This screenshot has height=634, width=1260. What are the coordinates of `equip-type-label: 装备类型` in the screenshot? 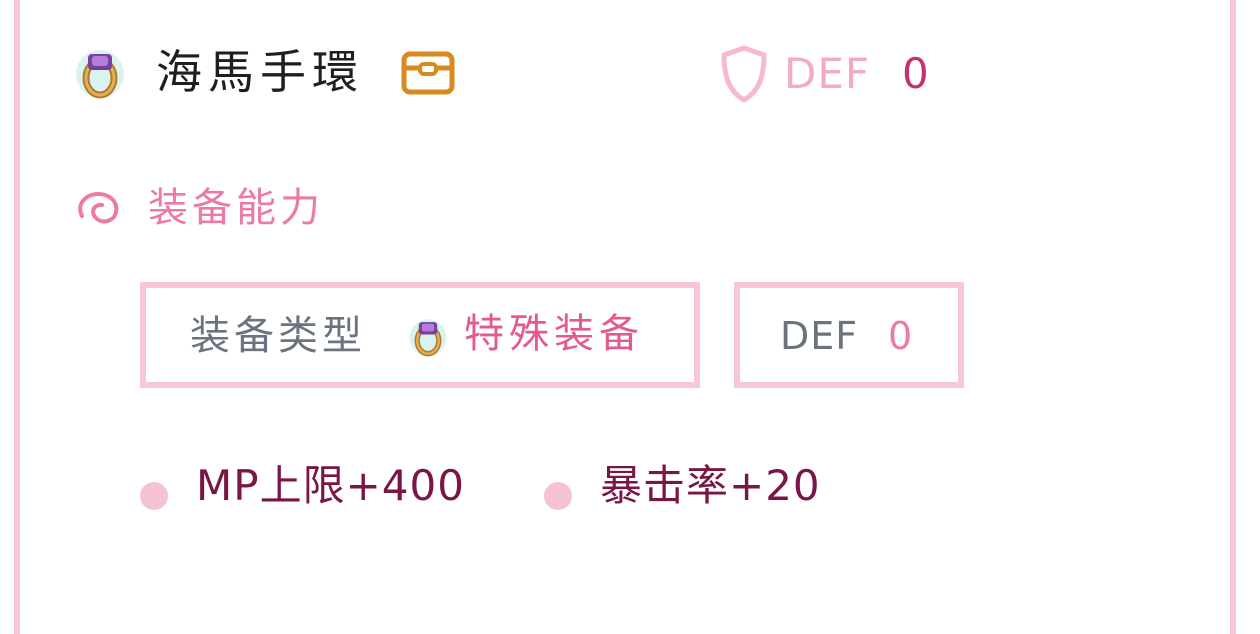 It's located at (278, 336).